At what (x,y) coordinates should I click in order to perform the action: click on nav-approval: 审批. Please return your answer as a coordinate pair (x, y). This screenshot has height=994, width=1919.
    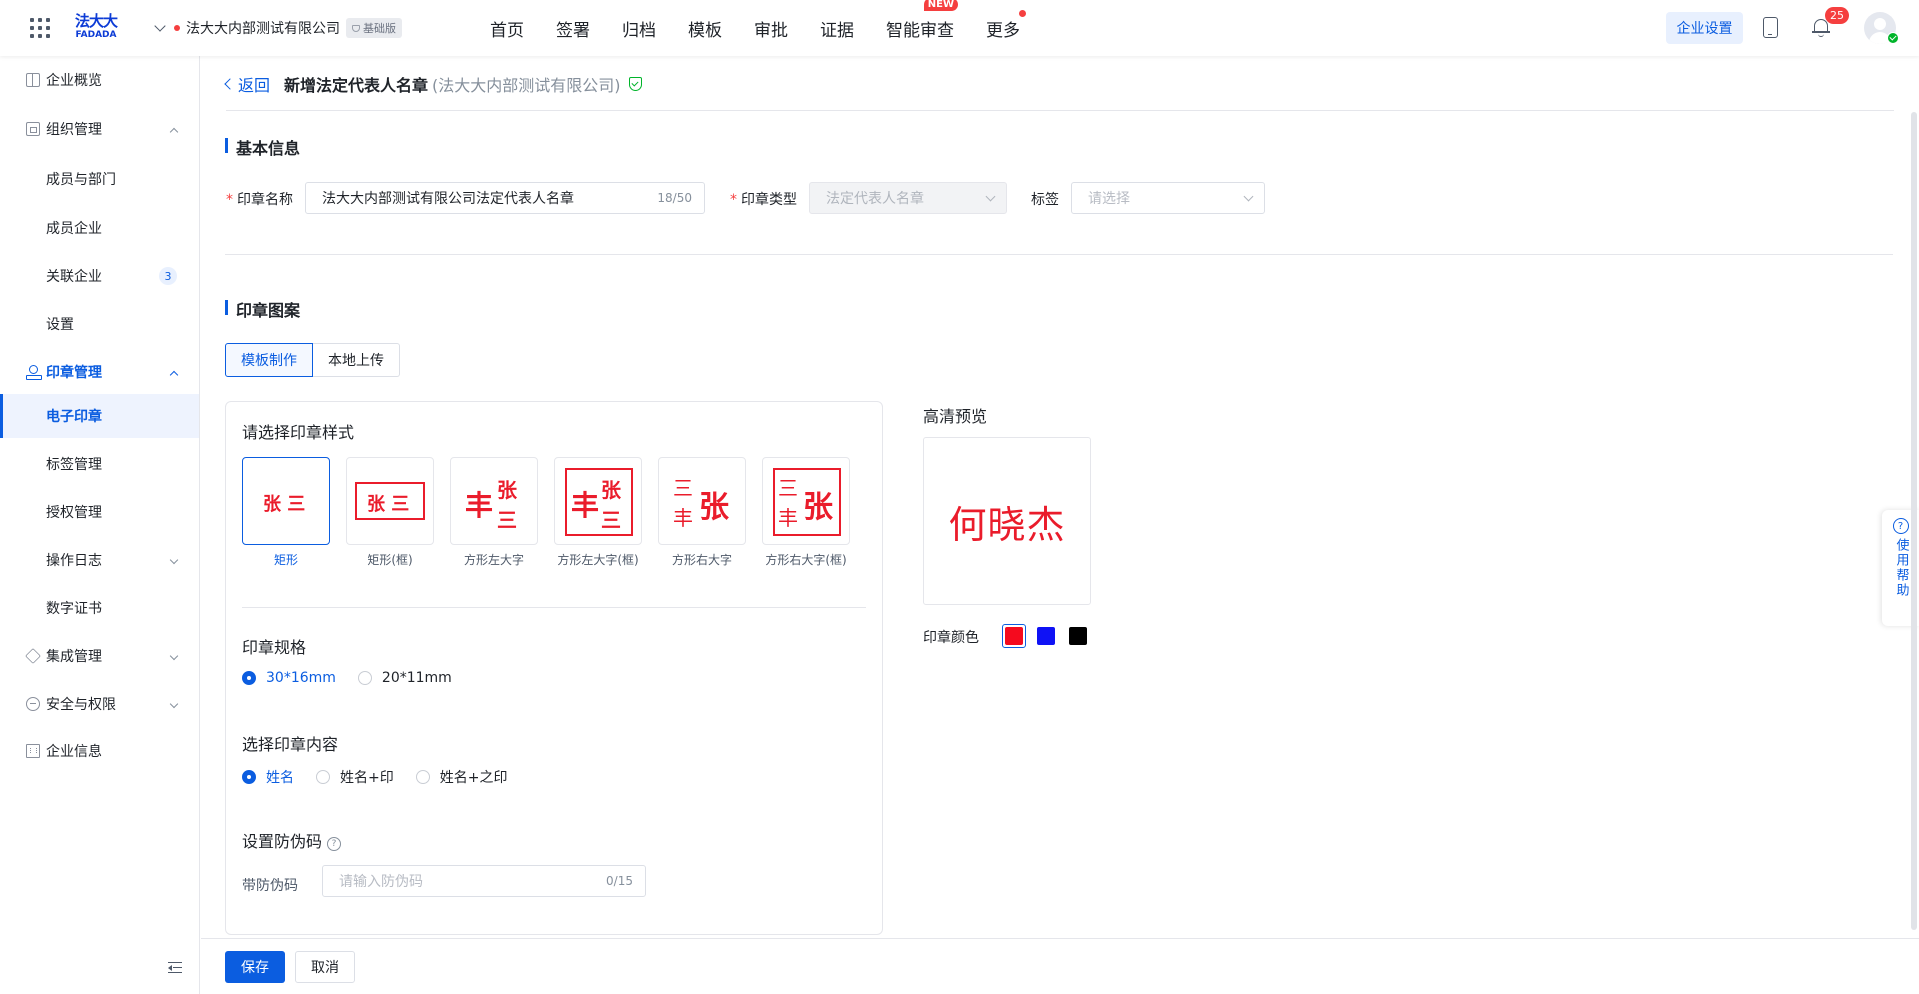
    Looking at the image, I should click on (771, 28).